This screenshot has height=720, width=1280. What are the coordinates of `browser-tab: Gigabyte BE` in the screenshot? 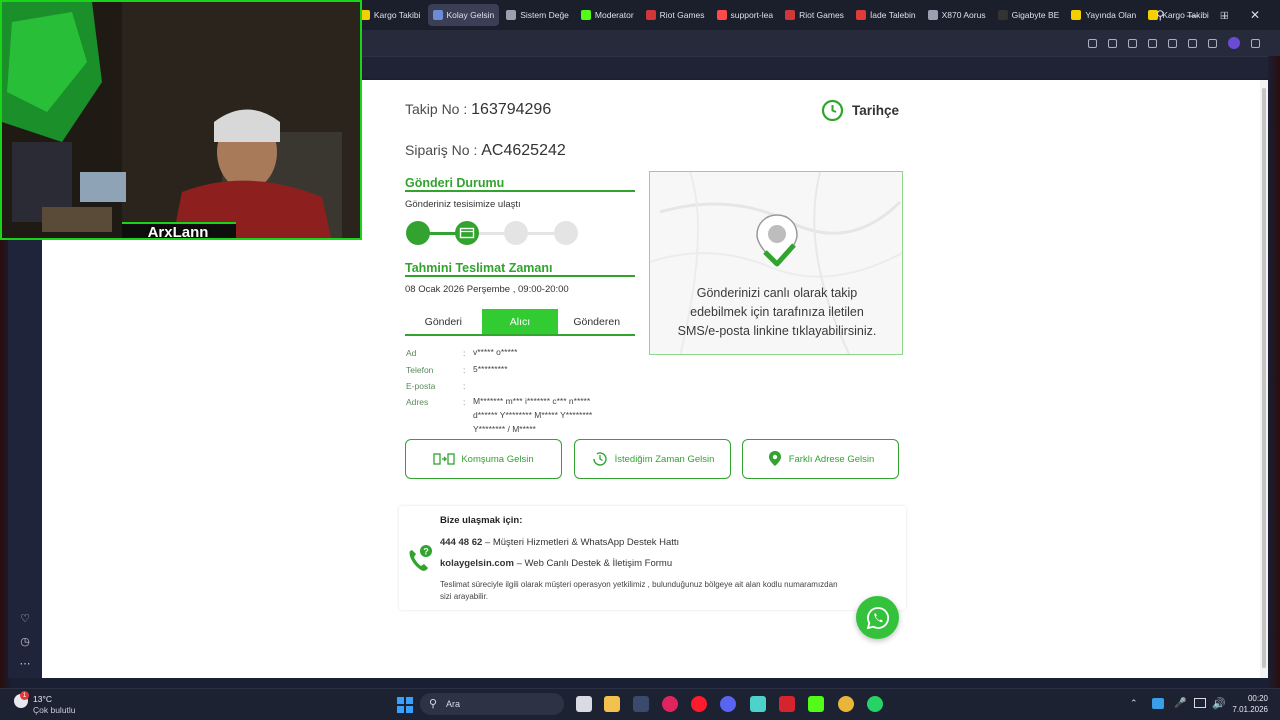 It's located at (1029, 15).